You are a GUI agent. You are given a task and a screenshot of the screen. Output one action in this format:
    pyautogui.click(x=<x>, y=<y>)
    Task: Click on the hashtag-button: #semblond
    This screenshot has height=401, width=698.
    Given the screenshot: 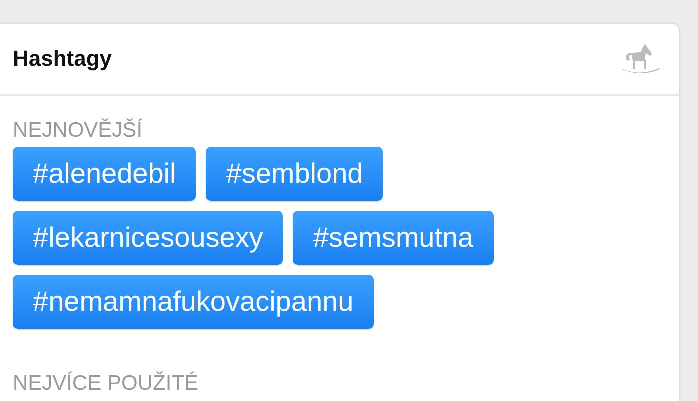 What is the action you would take?
    pyautogui.click(x=295, y=174)
    